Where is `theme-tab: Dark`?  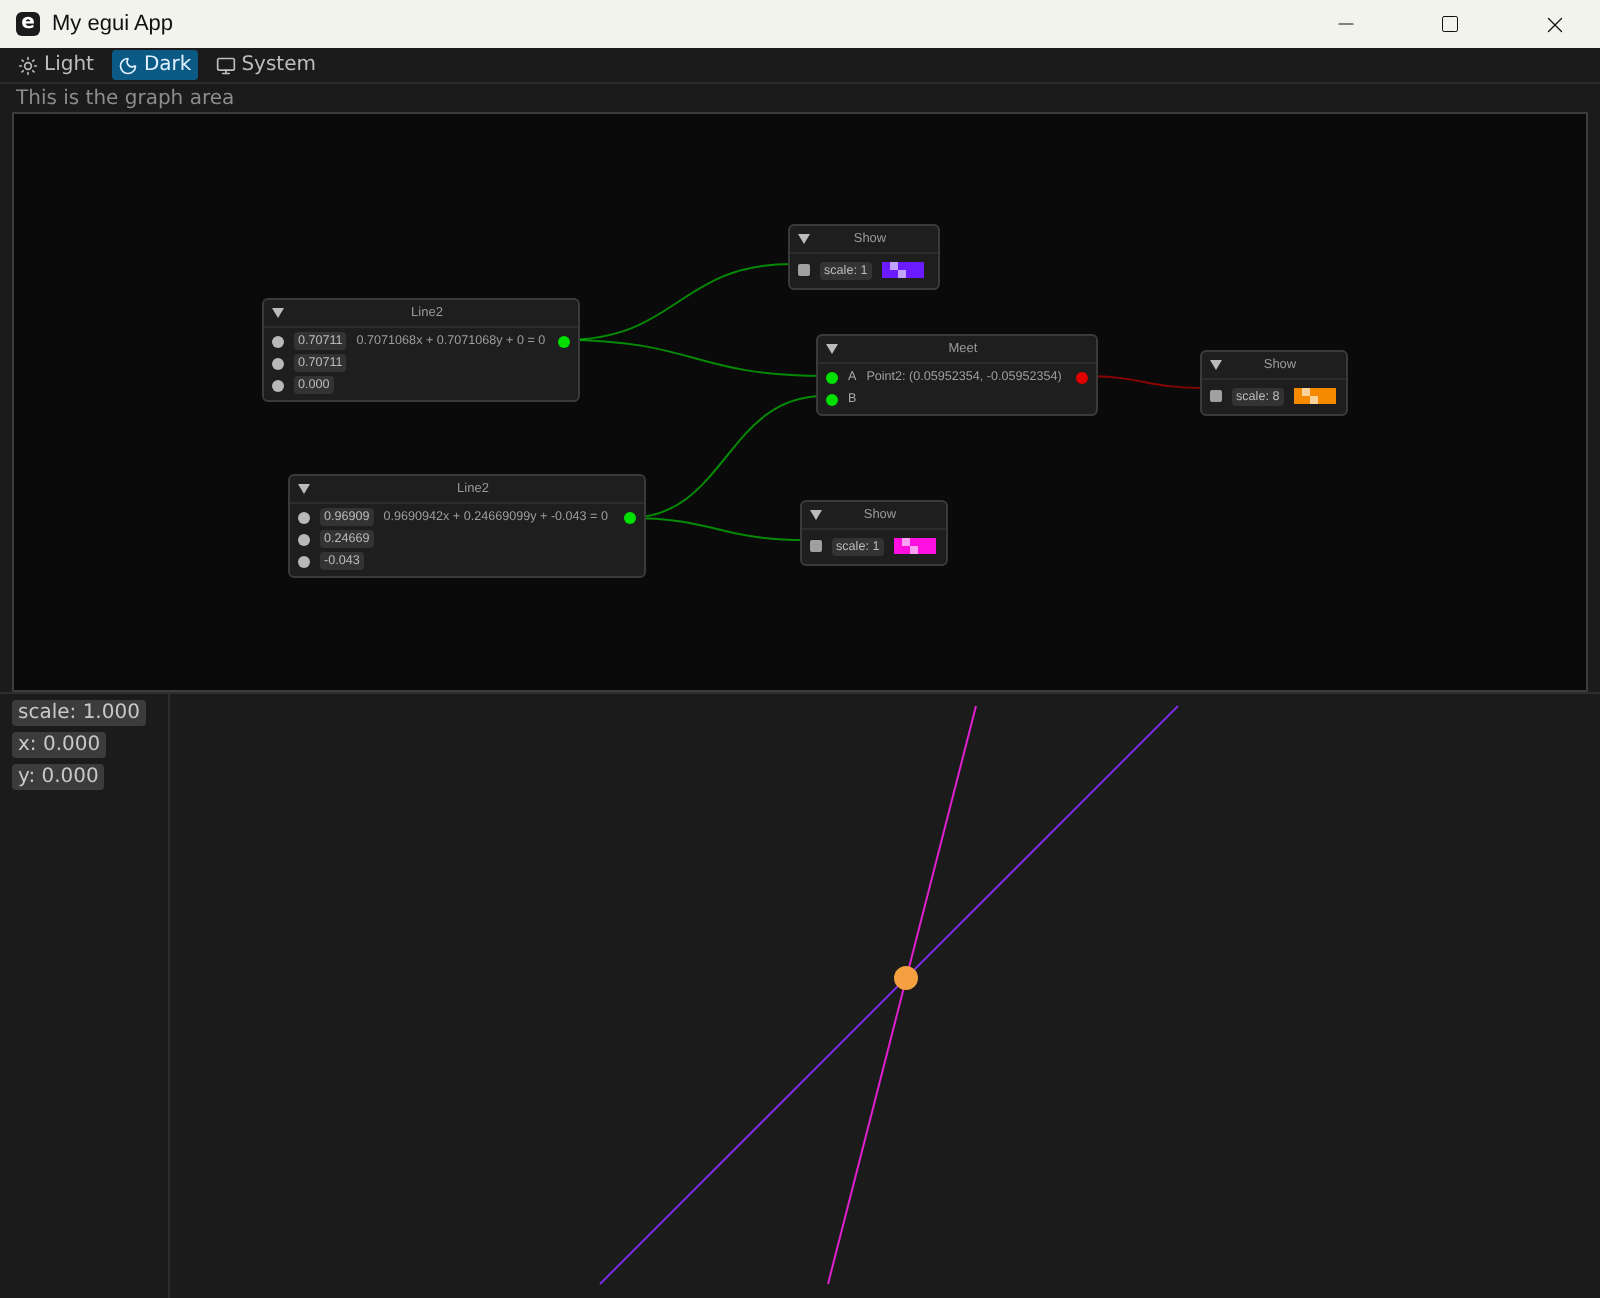
theme-tab: Dark is located at coordinates (154, 65).